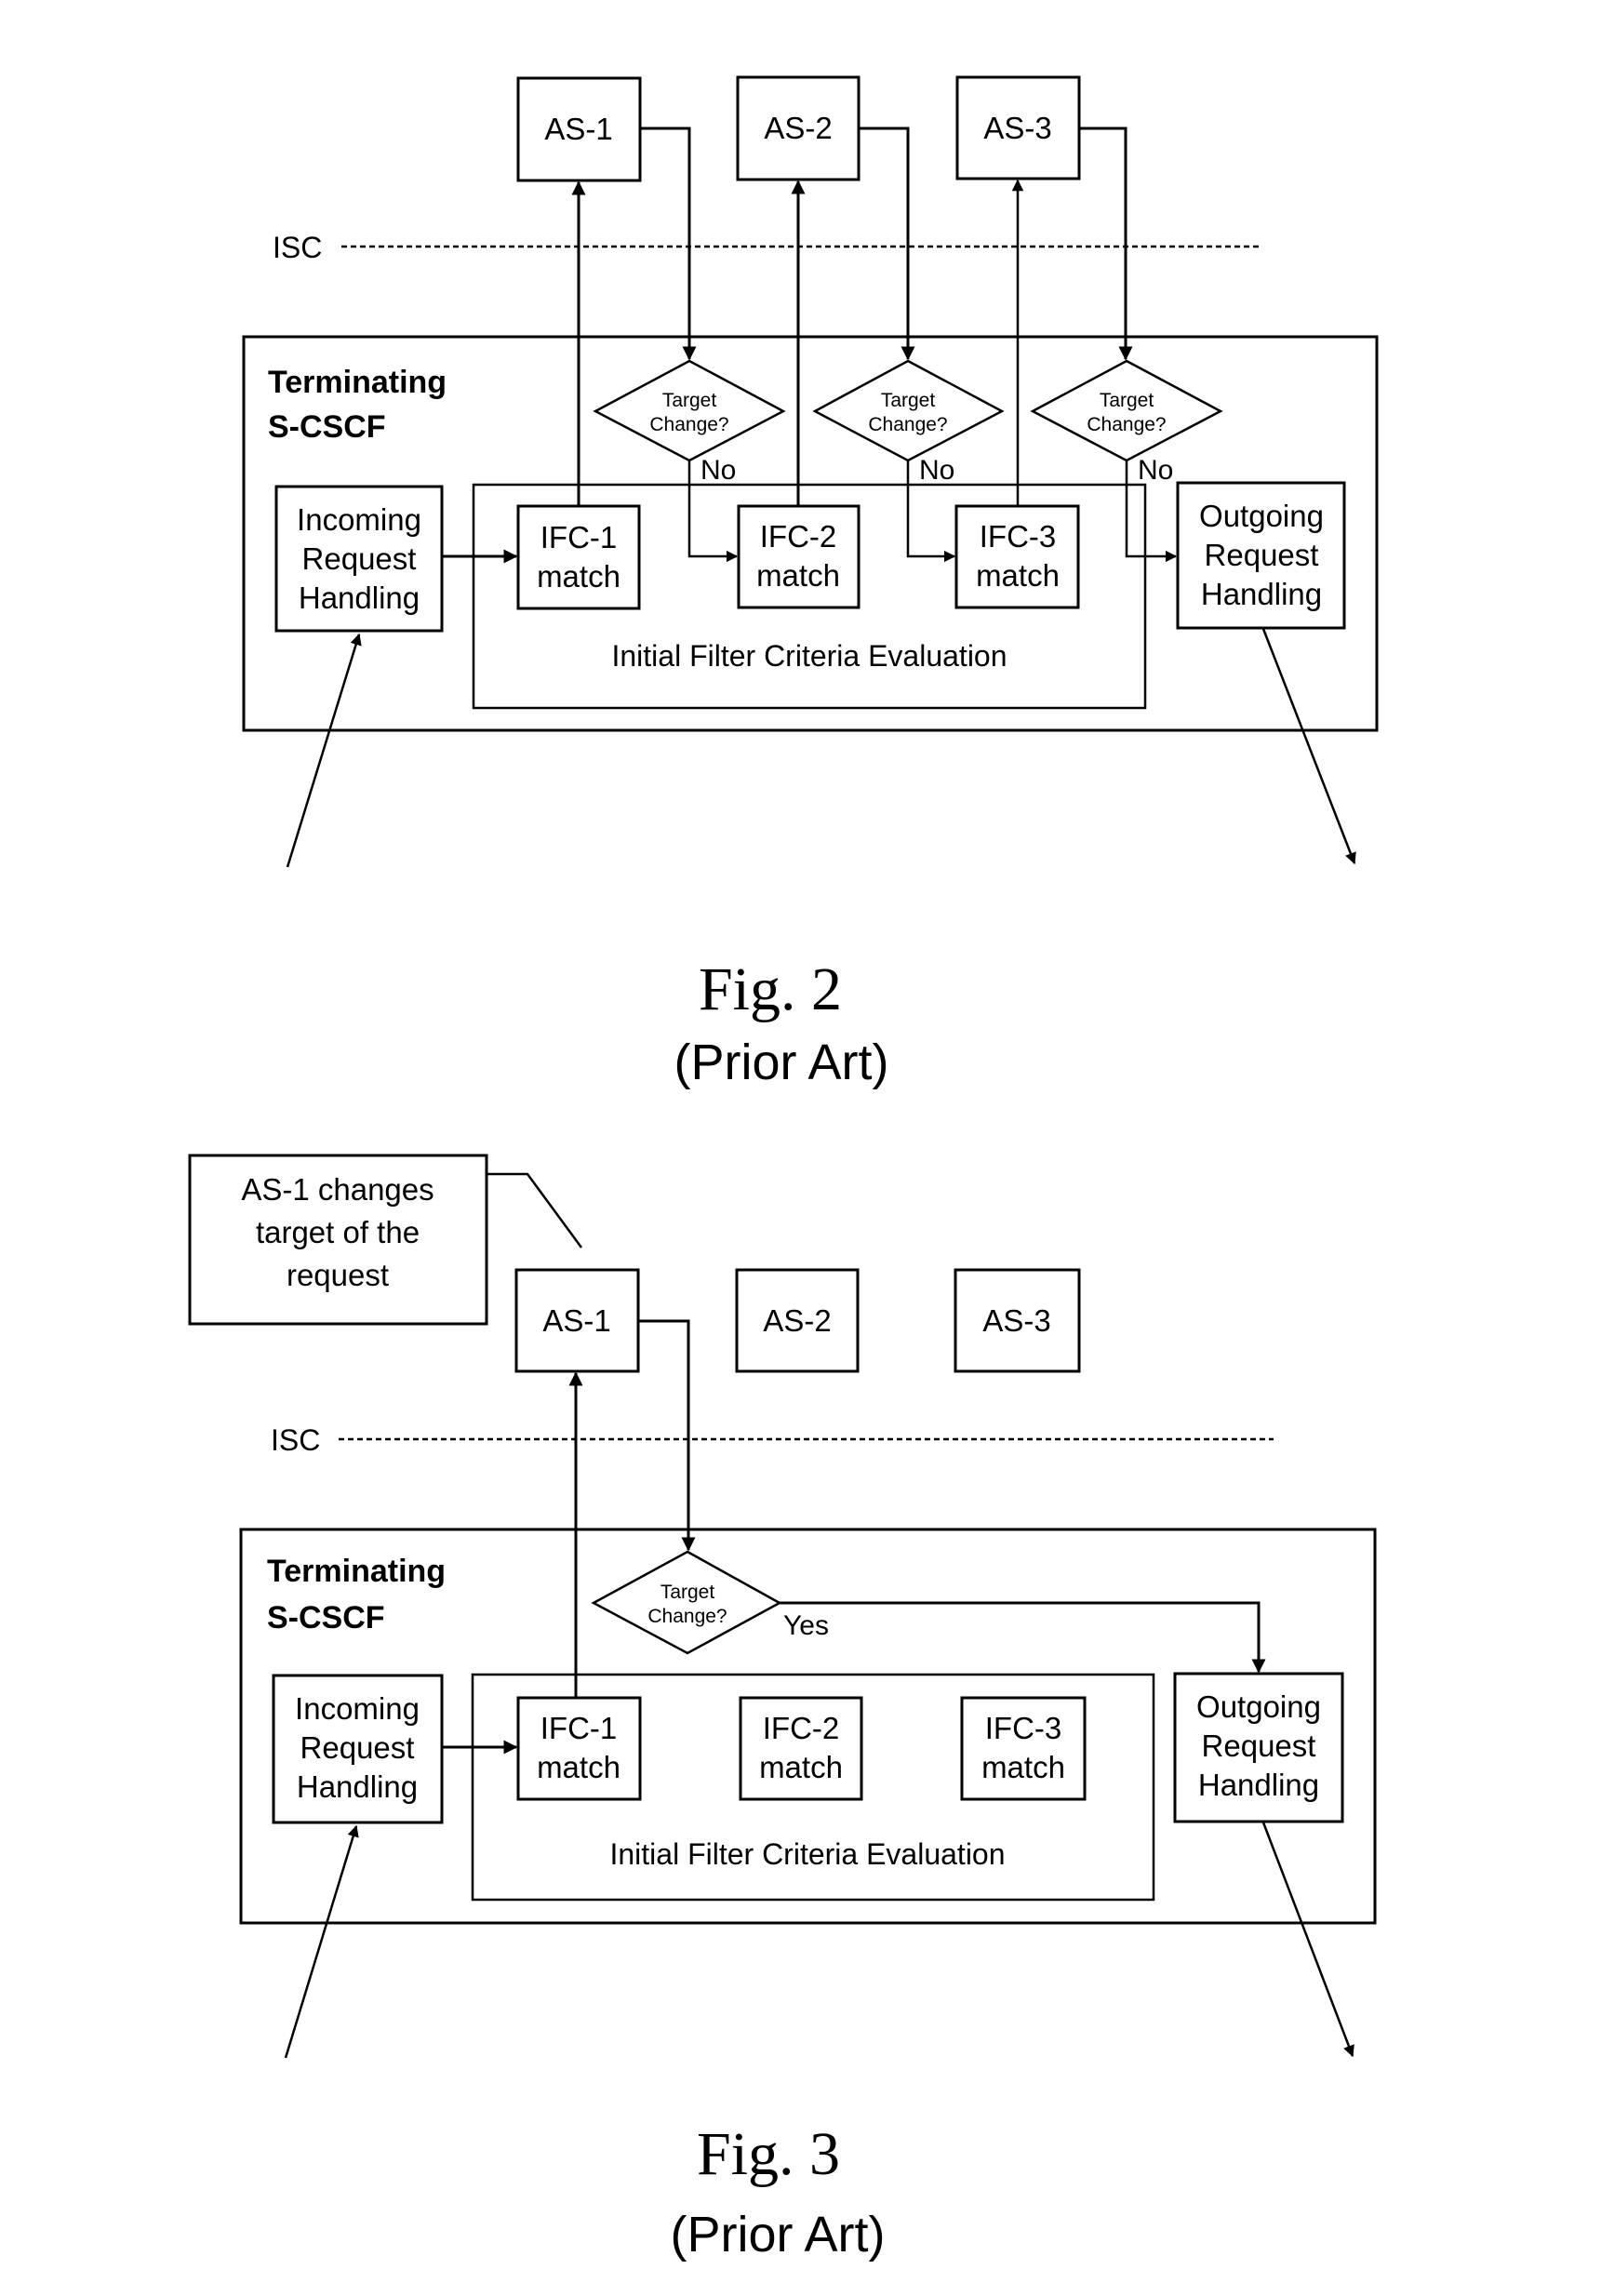  What do you see at coordinates (909, 400) in the screenshot?
I see `decision-2-line1: Target` at bounding box center [909, 400].